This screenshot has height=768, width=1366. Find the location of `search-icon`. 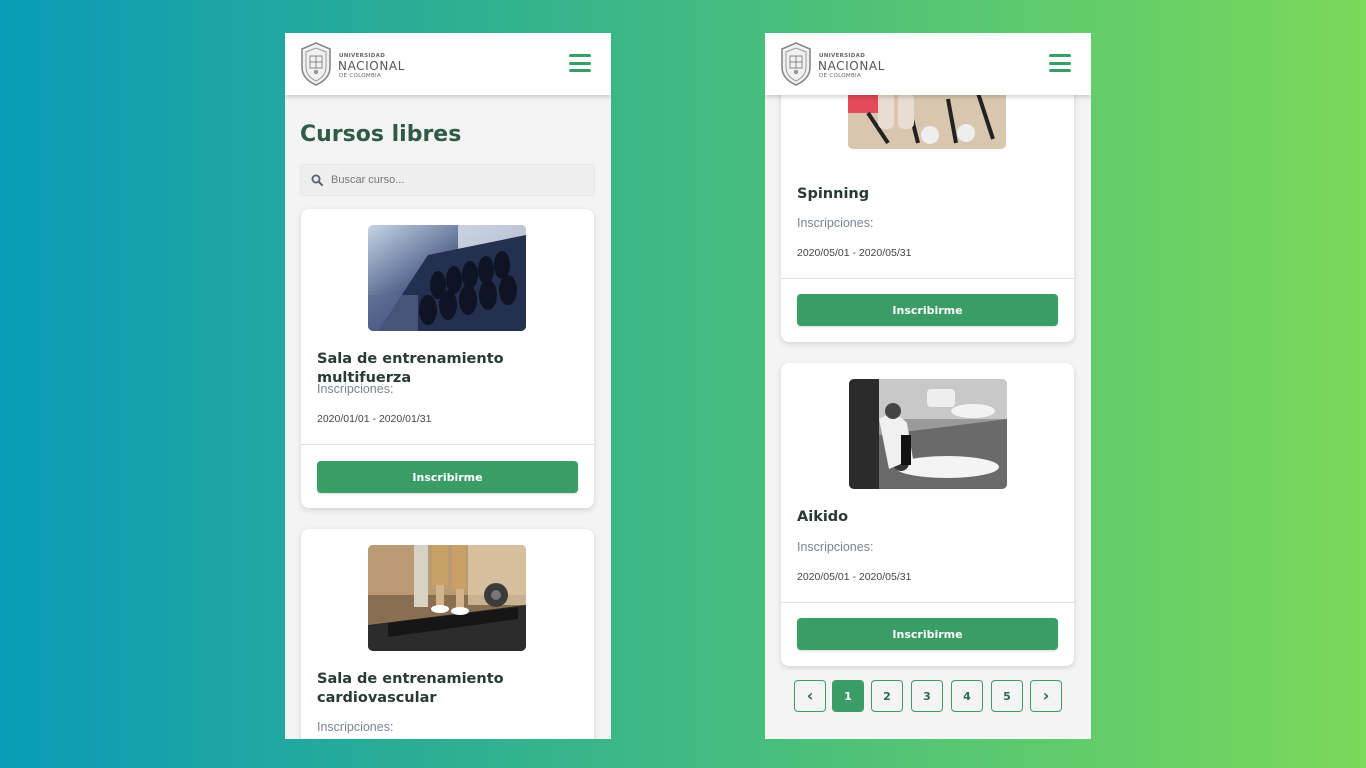

search-icon is located at coordinates (317, 180).